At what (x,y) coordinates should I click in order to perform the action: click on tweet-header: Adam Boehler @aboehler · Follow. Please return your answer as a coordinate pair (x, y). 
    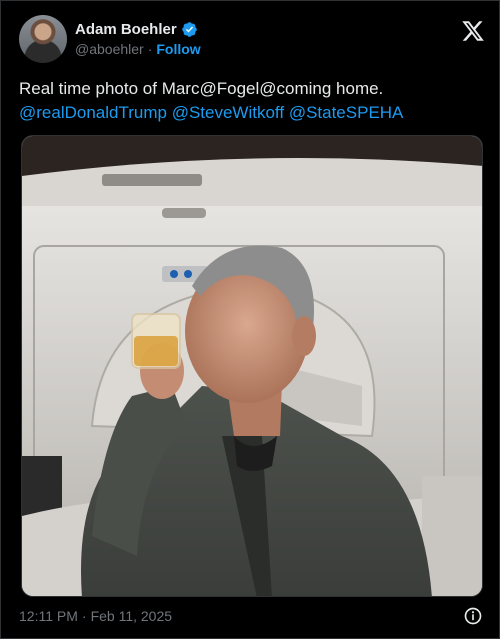
    Looking at the image, I should click on (252, 39).